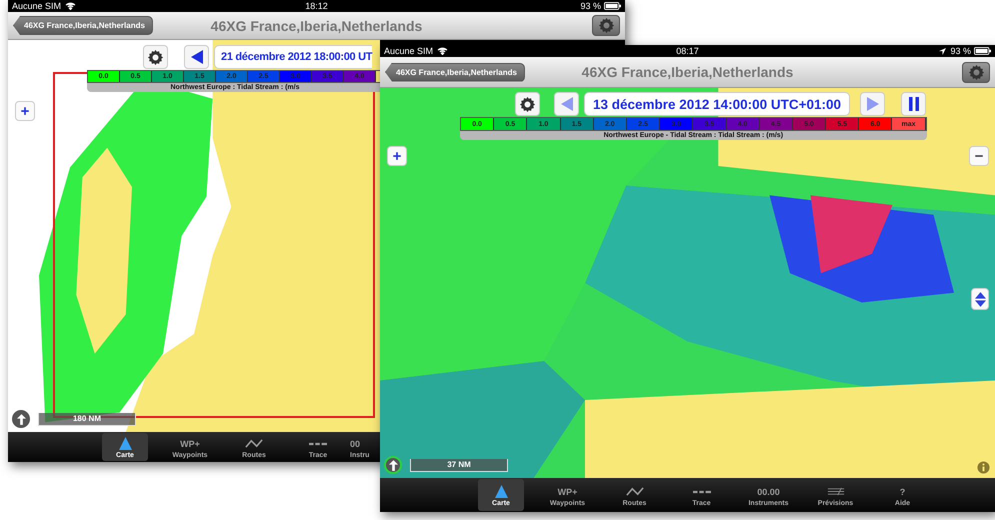 Image resolution: width=995 pixels, height=520 pixels. Describe the element at coordinates (903, 491) in the screenshot. I see `tab-icon-text: ?` at that location.